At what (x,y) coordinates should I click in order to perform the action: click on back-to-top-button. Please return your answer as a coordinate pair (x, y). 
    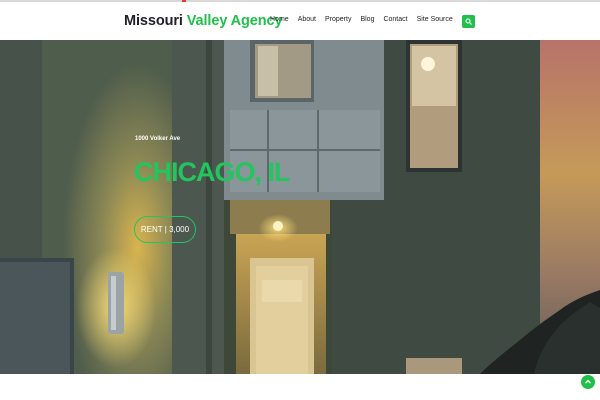
    Looking at the image, I should click on (588, 382).